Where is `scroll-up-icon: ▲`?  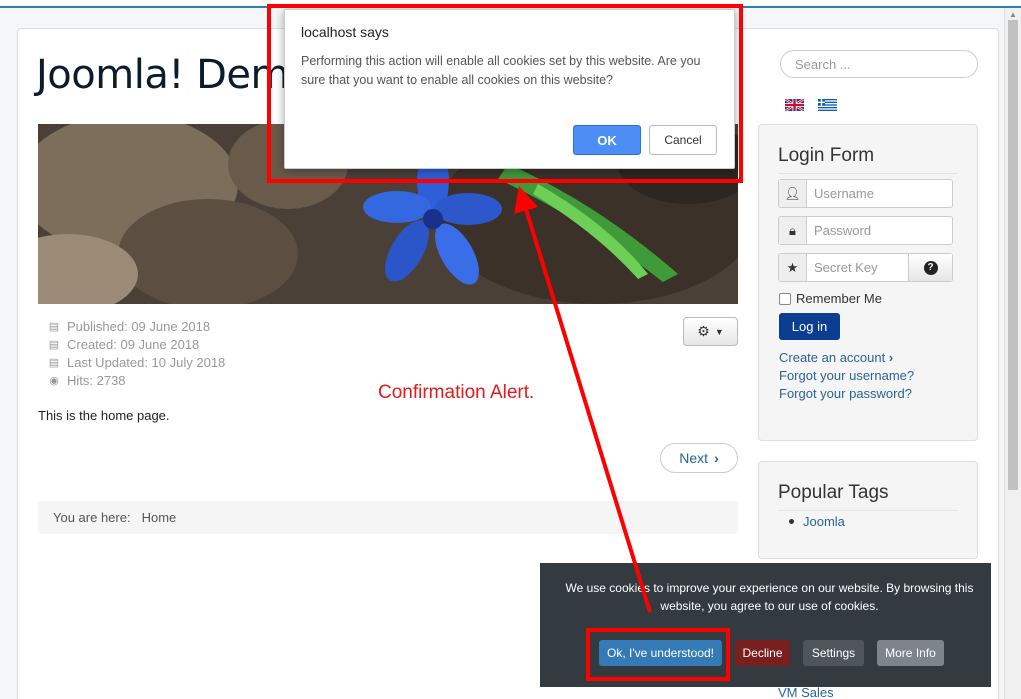 scroll-up-icon: ▲ is located at coordinates (1013, 14).